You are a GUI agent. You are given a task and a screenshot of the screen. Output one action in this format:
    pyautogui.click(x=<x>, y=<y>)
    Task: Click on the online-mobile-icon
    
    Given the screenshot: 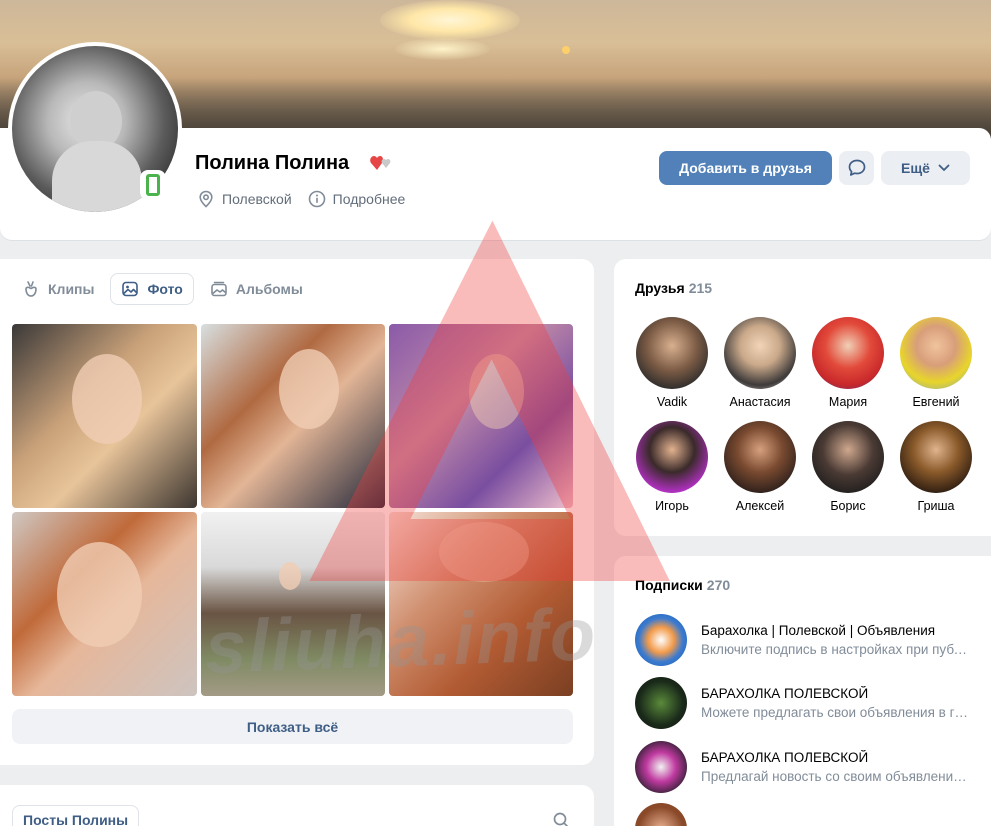 What is the action you would take?
    pyautogui.click(x=153, y=185)
    